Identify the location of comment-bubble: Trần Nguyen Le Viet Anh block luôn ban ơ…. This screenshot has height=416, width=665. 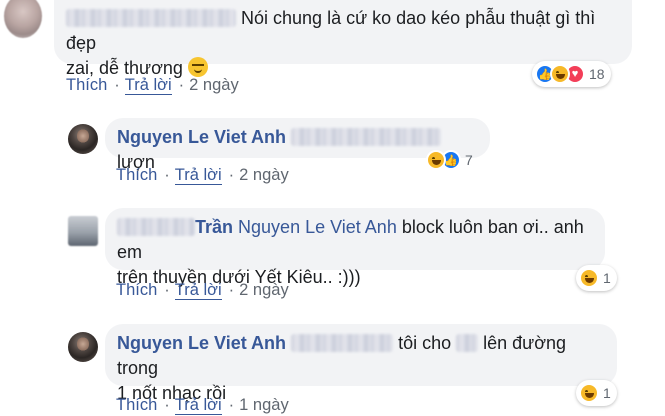
(355, 247).